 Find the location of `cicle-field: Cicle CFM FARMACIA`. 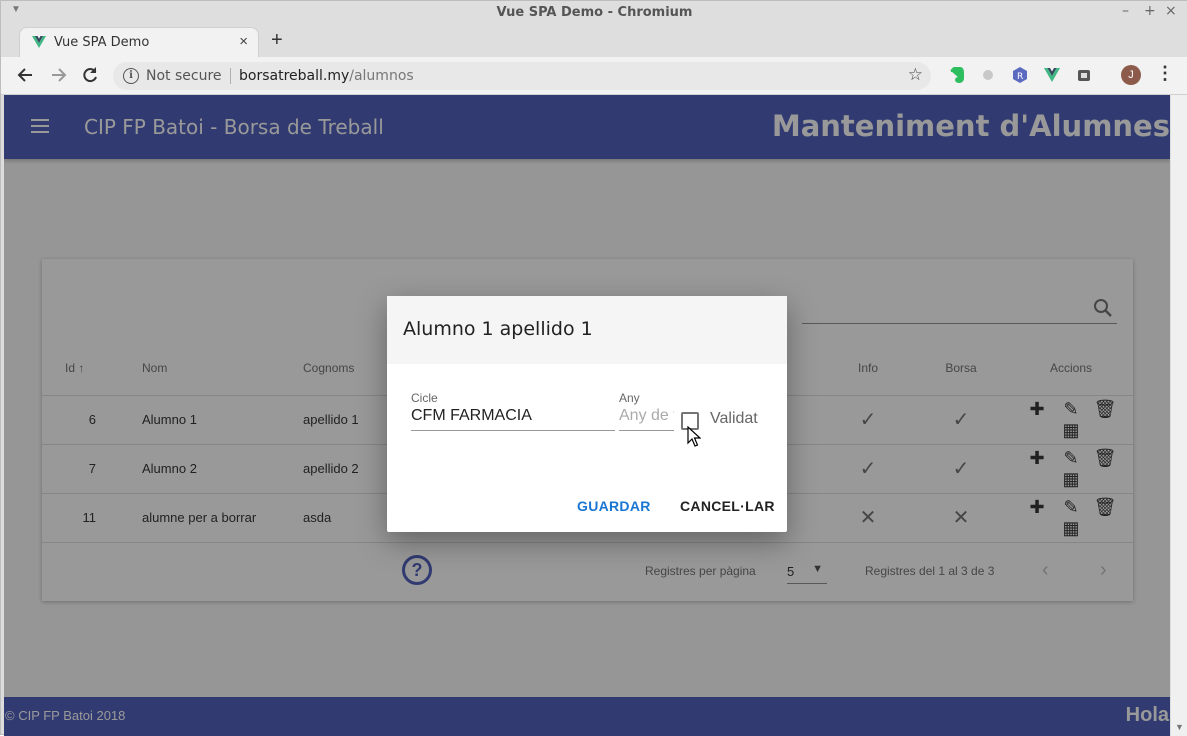

cicle-field: Cicle CFM FARMACIA is located at coordinates (513, 411).